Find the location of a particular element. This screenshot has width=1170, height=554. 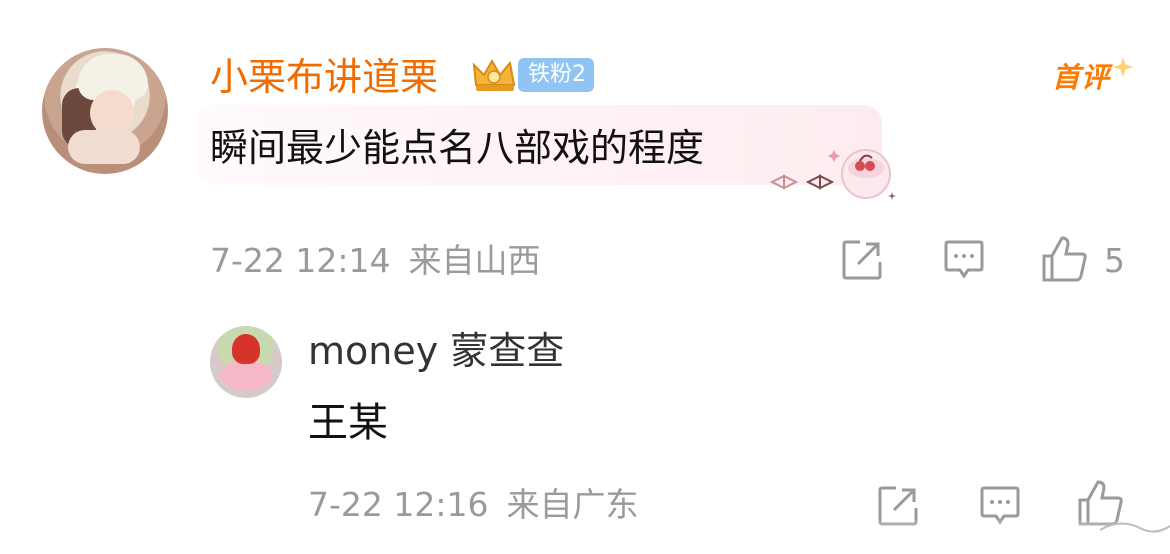

star-icon is located at coordinates (1123, 67).